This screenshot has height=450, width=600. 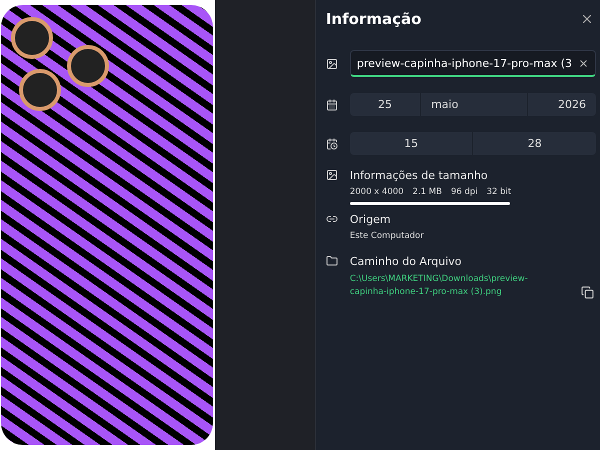 What do you see at coordinates (406, 261) in the screenshot?
I see `file-path-label: Caminho do Arquivo` at bounding box center [406, 261].